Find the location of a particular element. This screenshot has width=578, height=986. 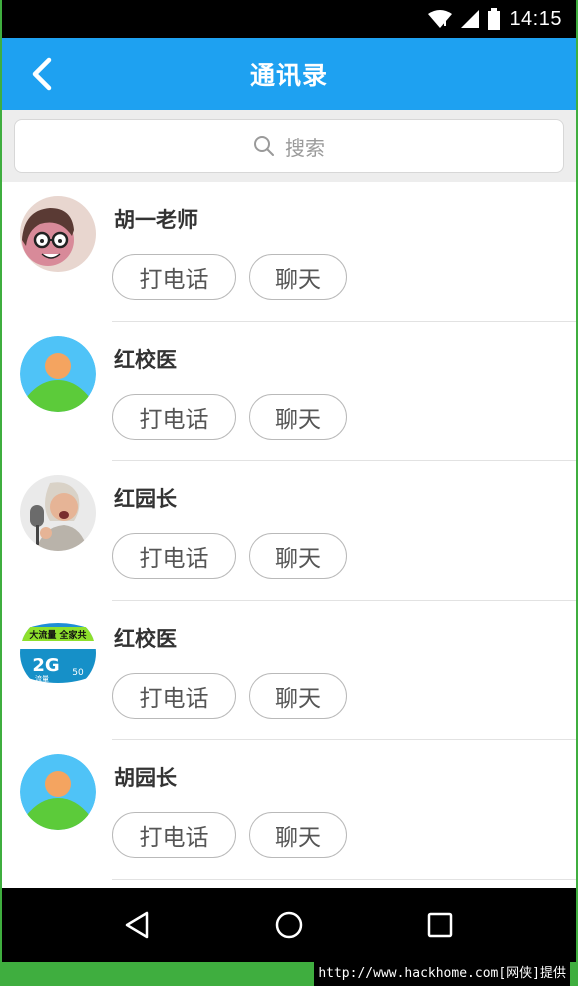

promo-banner-avatar-icon: 大流量 全家共 2G 流量 50 is located at coordinates (58, 652).